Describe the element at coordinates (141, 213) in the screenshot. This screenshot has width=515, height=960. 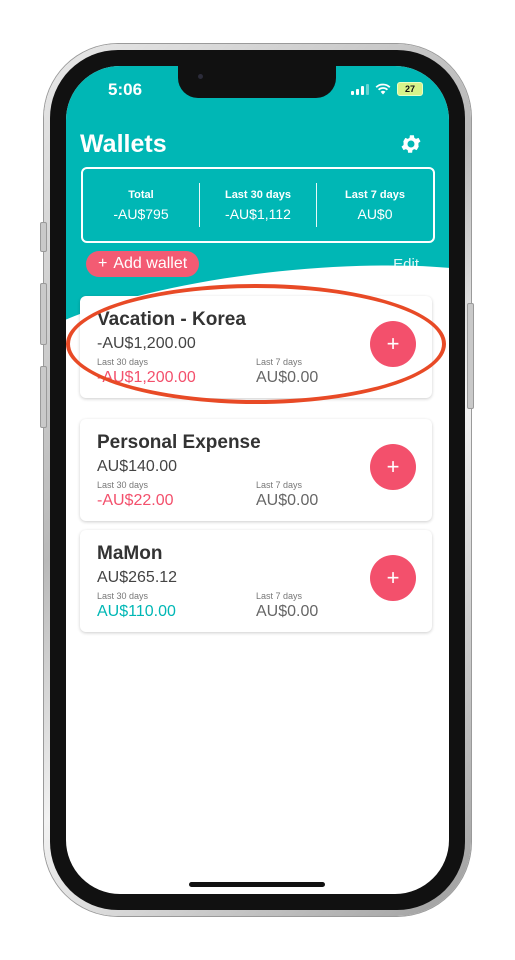
I see `summary-value: -AU$795` at that location.